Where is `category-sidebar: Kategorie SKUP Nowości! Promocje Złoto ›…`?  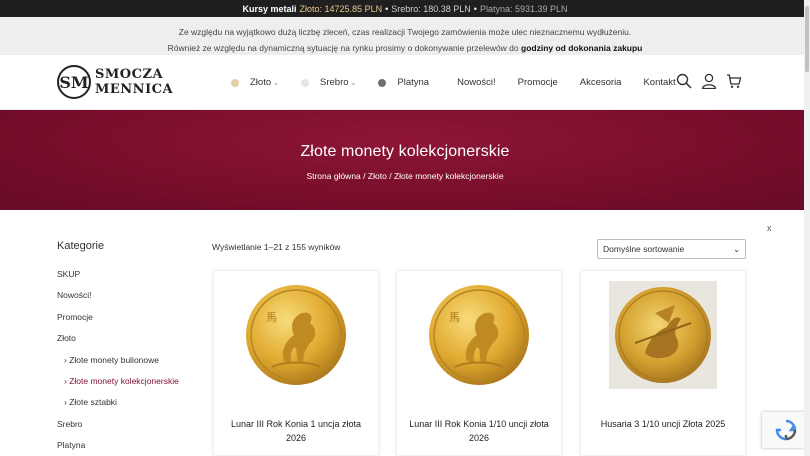 category-sidebar: Kategorie SKUP Nowości! Promocje Złoto ›… is located at coordinates (132, 348).